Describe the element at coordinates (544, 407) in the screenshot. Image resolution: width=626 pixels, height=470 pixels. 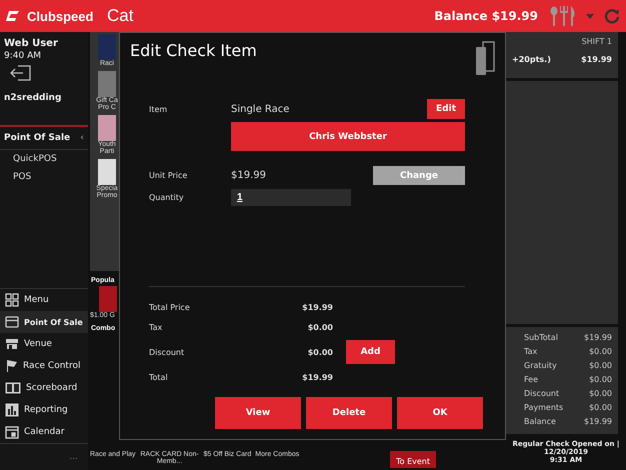
I see `total-label: Payments` at that location.